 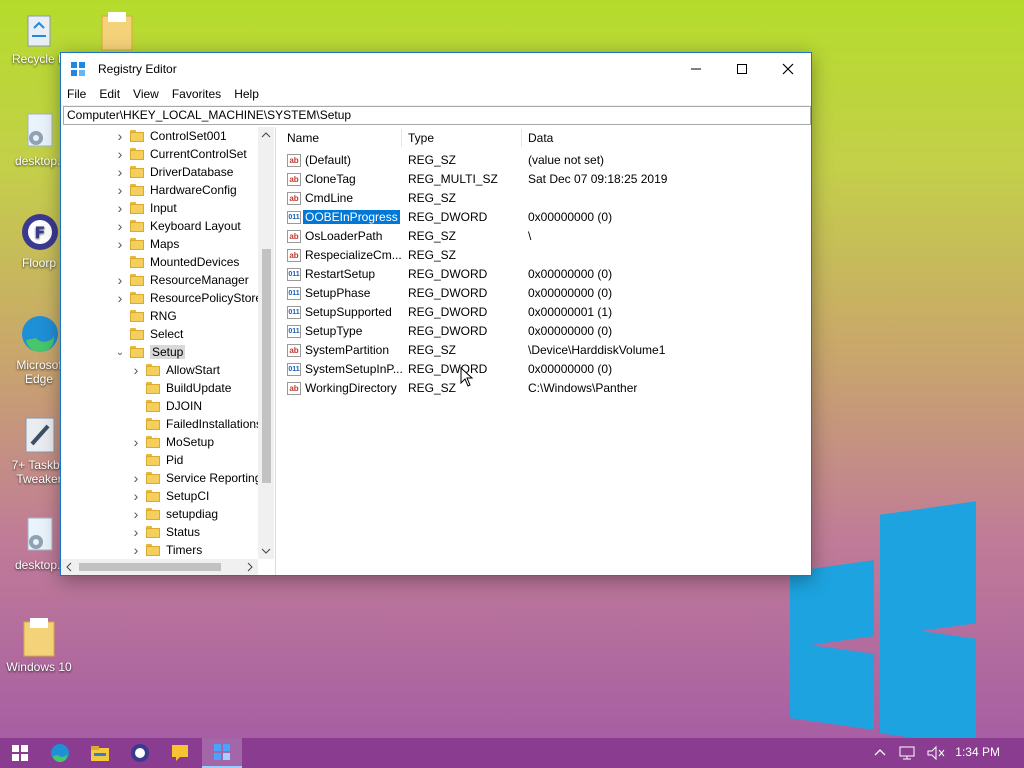 I want to click on scroll-down-icon, so click(x=266, y=551).